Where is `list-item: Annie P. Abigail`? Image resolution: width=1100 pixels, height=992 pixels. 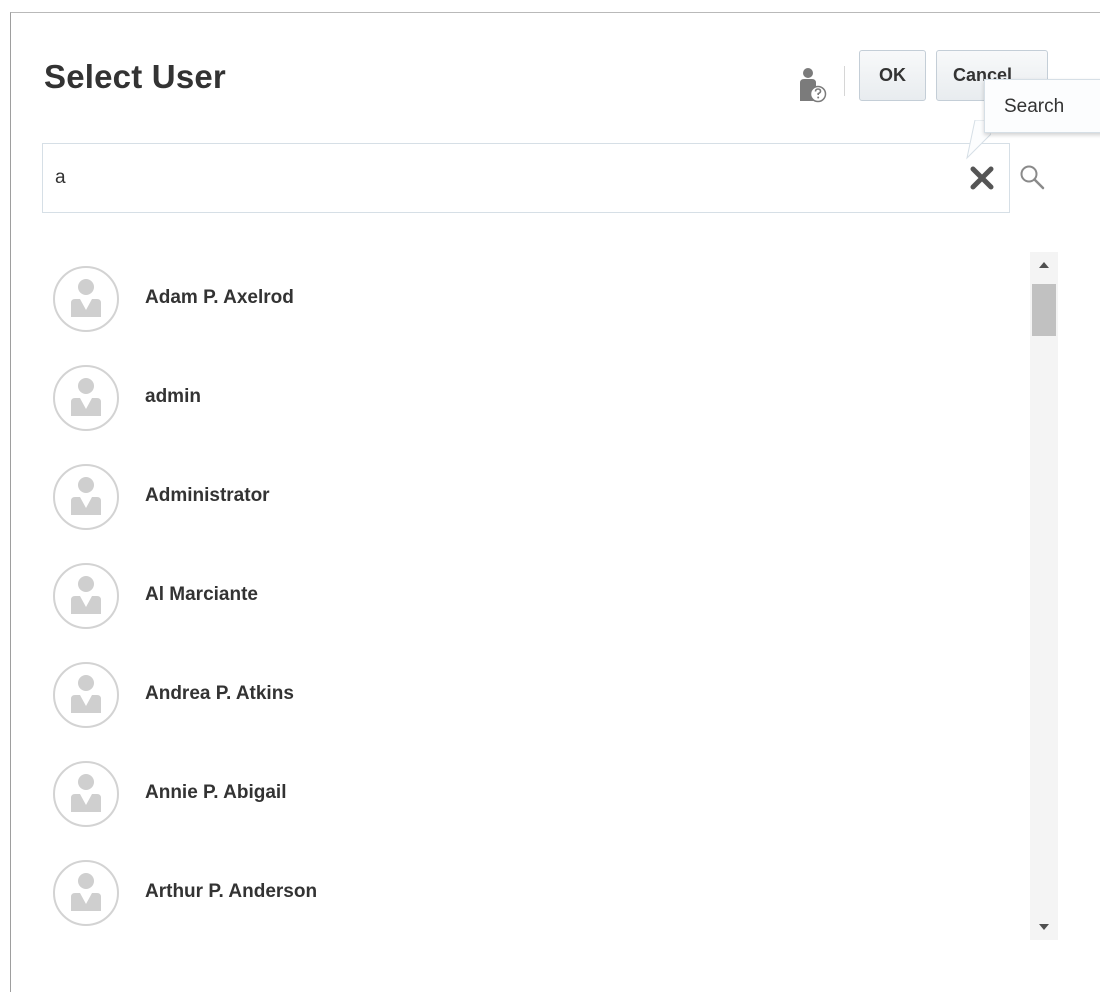
list-item: Annie P. Abigail is located at coordinates (532, 800).